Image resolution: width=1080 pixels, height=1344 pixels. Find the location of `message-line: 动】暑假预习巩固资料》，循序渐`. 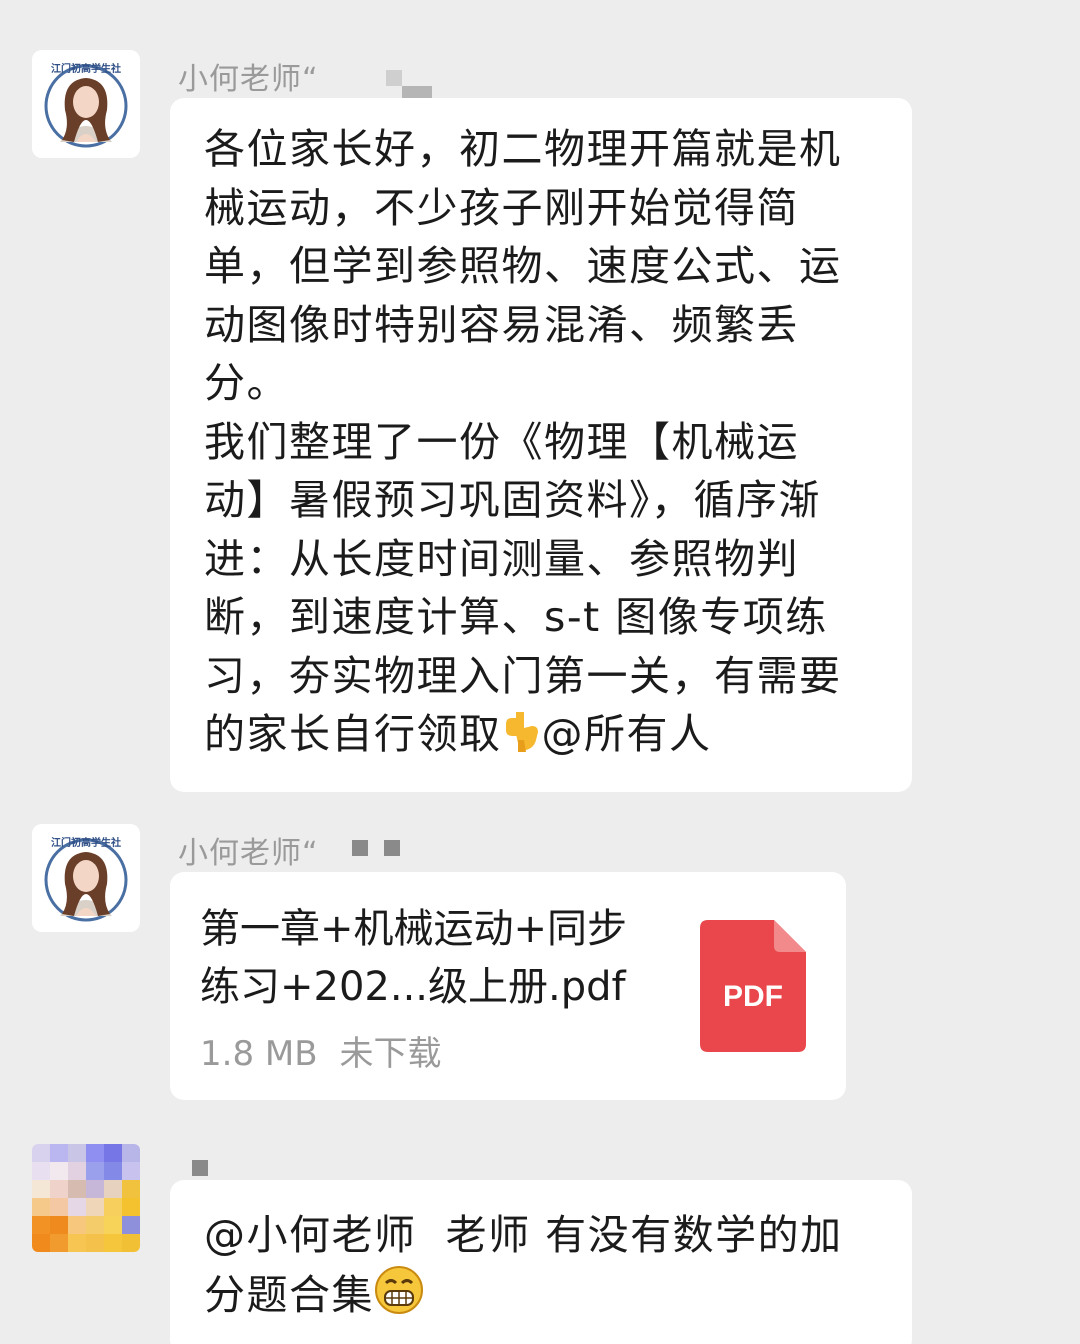

message-line: 动】暑假预习巩固资料》，循序渐 is located at coordinates (512, 500).